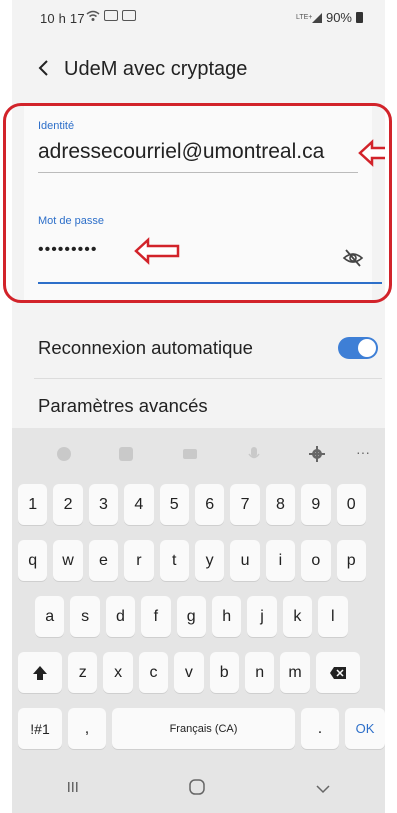  Describe the element at coordinates (73, 787) in the screenshot. I see `recent-apps-icon` at that location.